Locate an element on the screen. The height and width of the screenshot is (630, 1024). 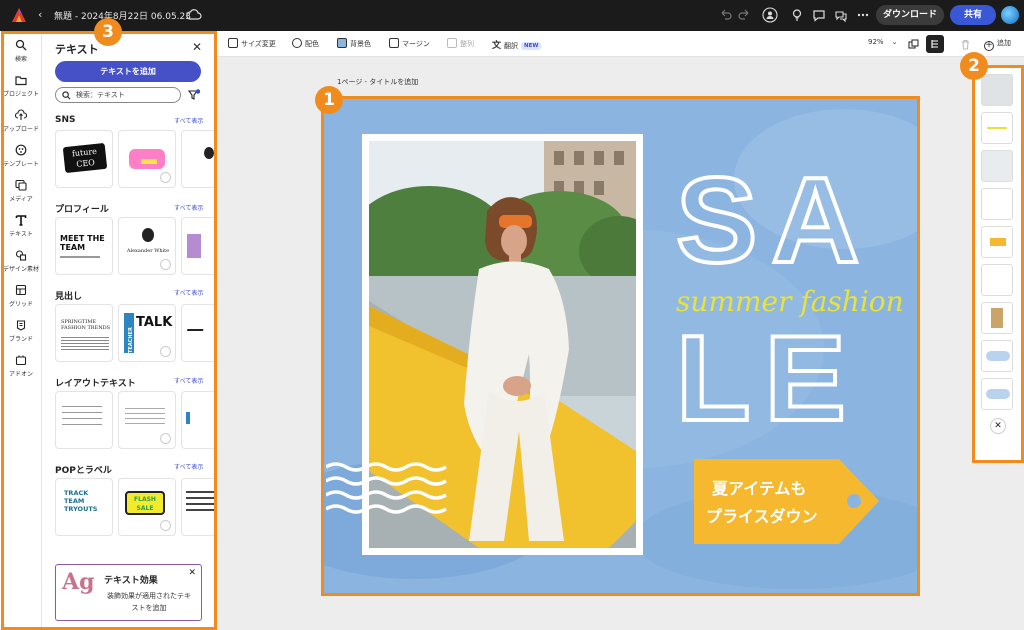
resize-tool: サイズ変更 is located at coordinates (252, 43).